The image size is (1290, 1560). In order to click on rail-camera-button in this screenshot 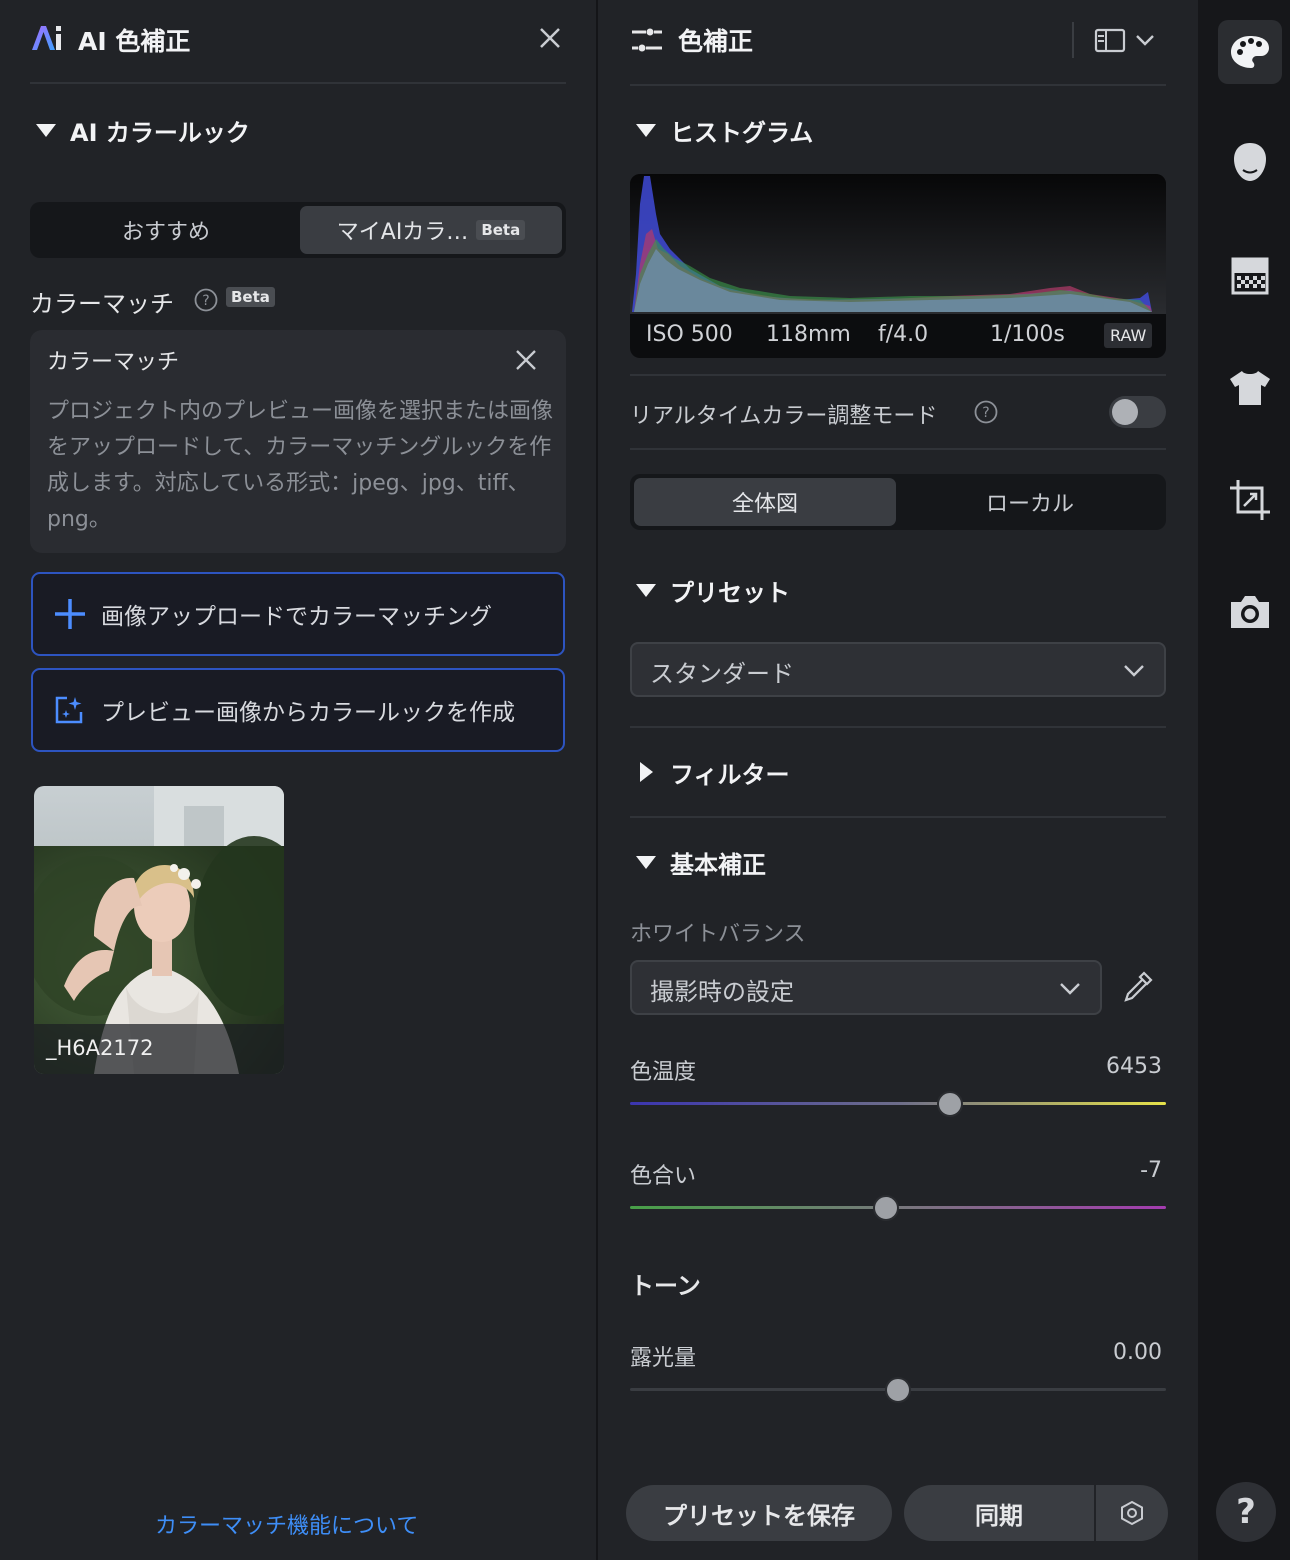, I will do `click(1250, 612)`.